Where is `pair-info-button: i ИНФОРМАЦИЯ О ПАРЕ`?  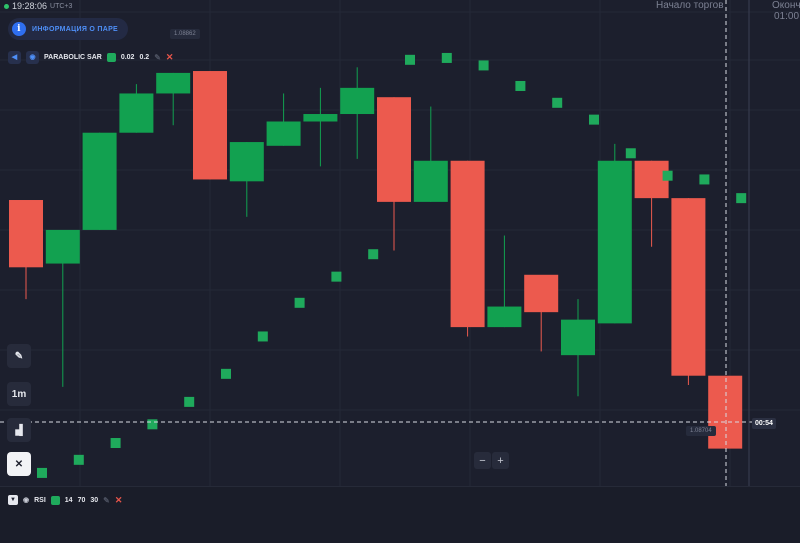
pair-info-button: i ИНФОРМАЦИЯ О ПАРЕ is located at coordinates (68, 29).